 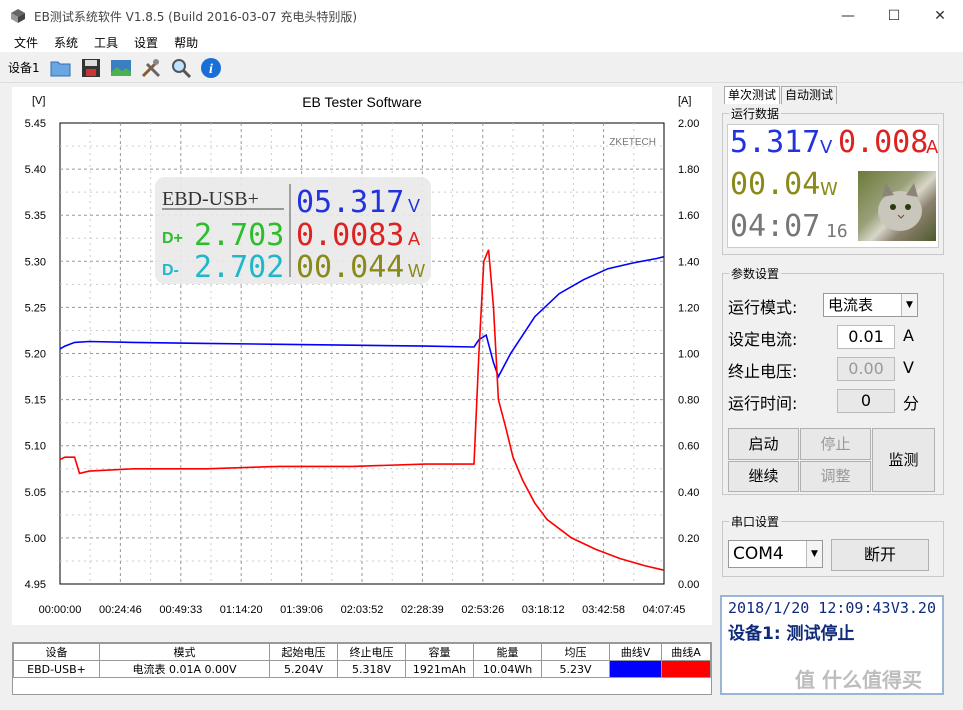 What do you see at coordinates (35, 124) in the screenshot?
I see `y-tick-left: 5.45` at bounding box center [35, 124].